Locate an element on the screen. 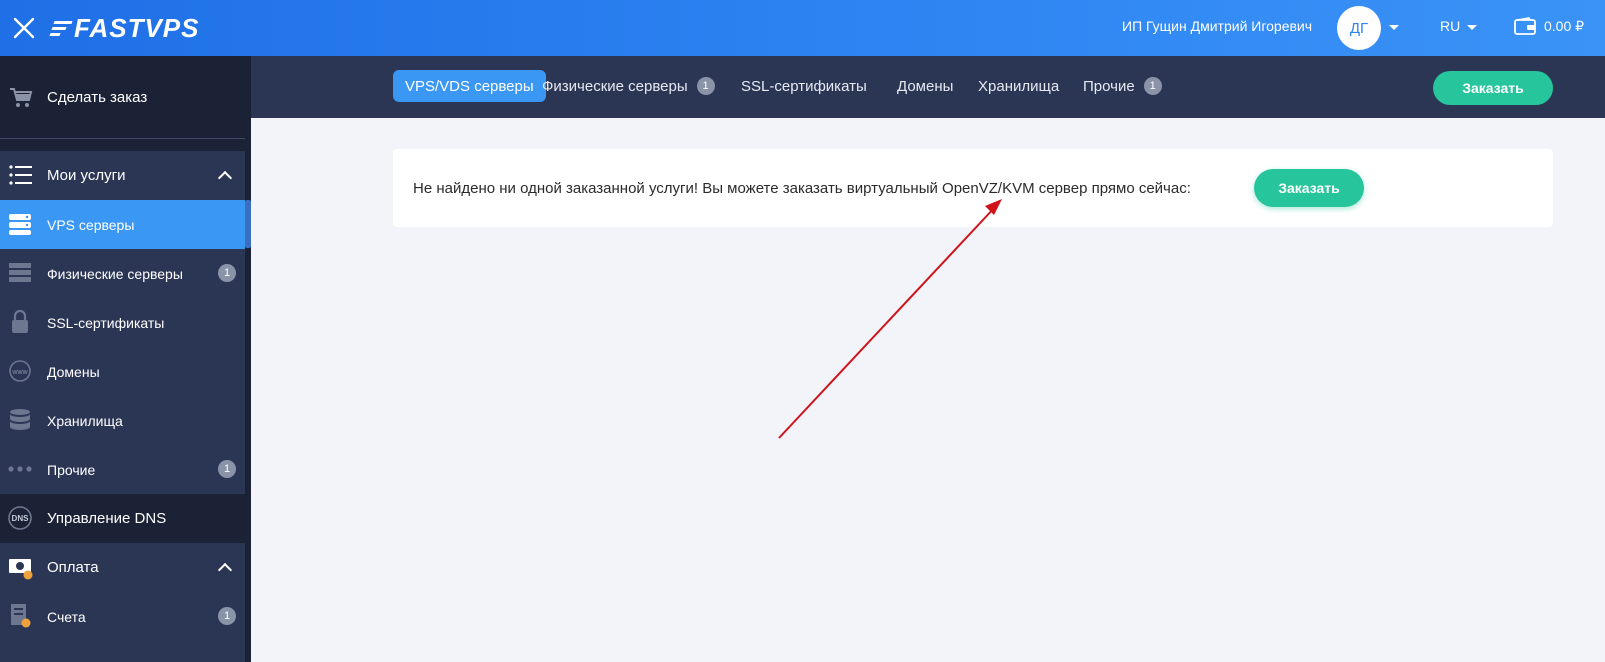 The height and width of the screenshot is (662, 1605). tab-ssl: SSL-сертификаты is located at coordinates (804, 86).